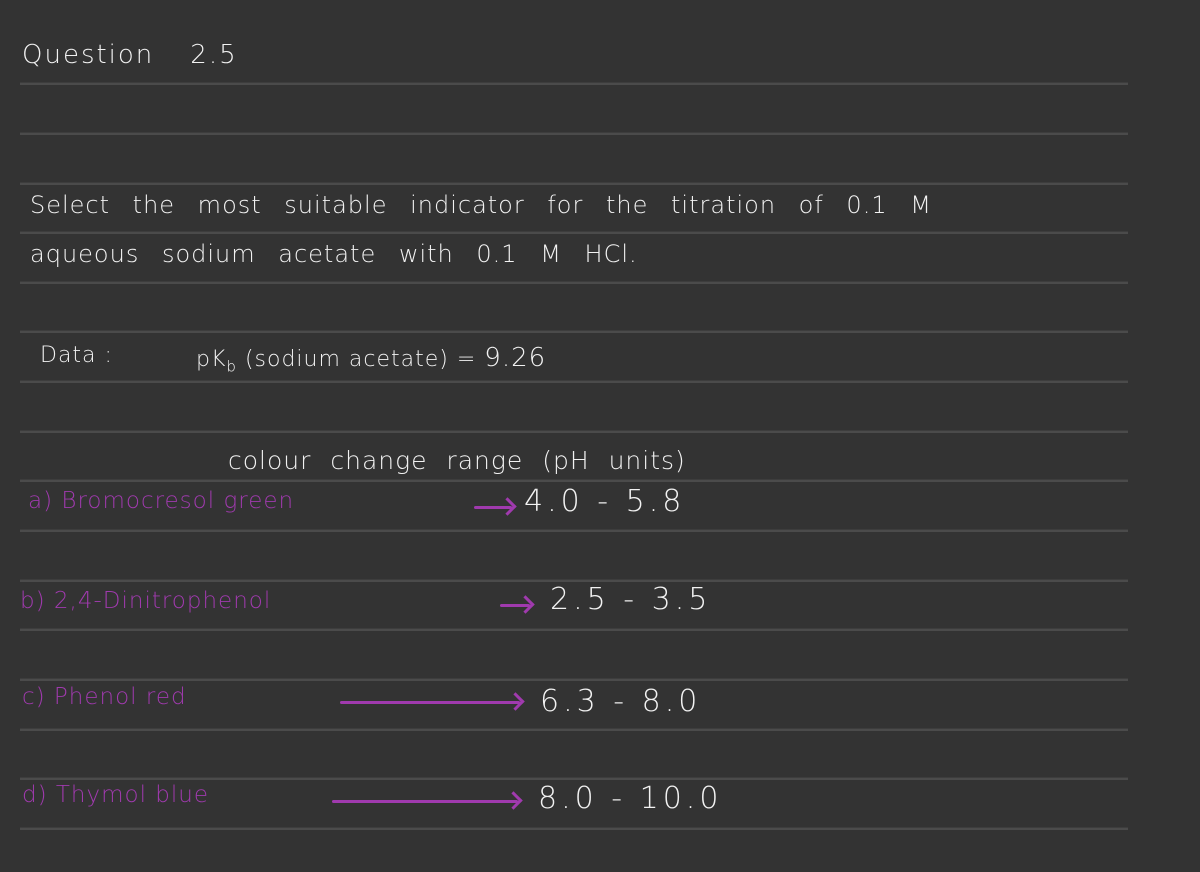  What do you see at coordinates (631, 599) in the screenshot?
I see `indicator-range: 2.5 - 3.5` at bounding box center [631, 599].